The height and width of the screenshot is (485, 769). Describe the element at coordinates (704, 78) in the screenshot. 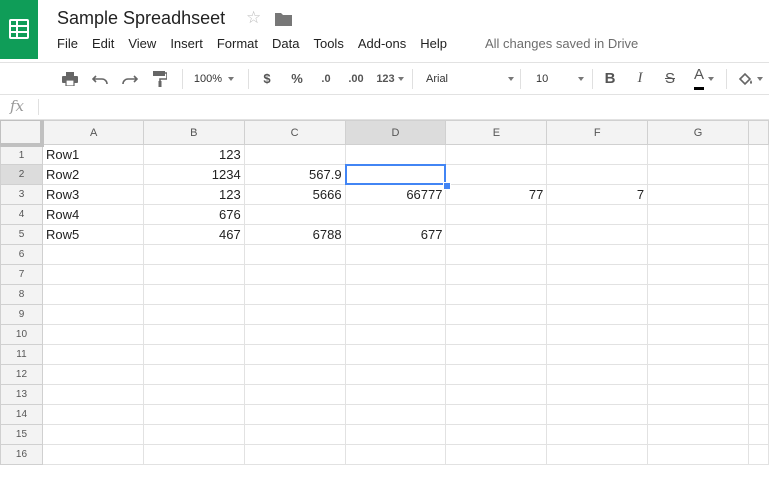

I see `text-color-button: A` at that location.